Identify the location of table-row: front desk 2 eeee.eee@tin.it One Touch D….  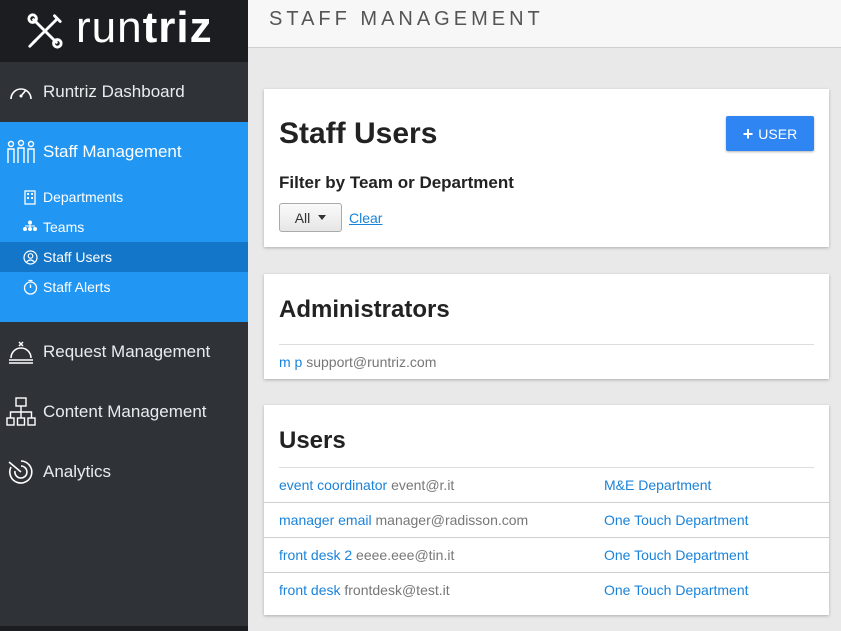
(546, 554).